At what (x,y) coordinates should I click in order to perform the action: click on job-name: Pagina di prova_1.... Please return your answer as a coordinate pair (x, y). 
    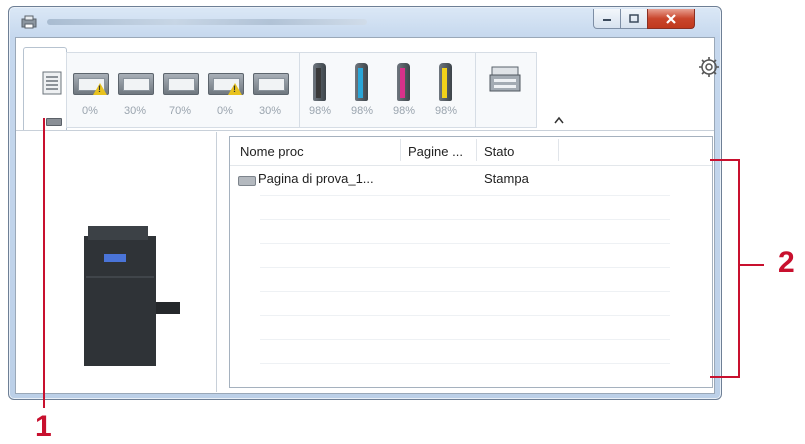
    Looking at the image, I should click on (316, 178).